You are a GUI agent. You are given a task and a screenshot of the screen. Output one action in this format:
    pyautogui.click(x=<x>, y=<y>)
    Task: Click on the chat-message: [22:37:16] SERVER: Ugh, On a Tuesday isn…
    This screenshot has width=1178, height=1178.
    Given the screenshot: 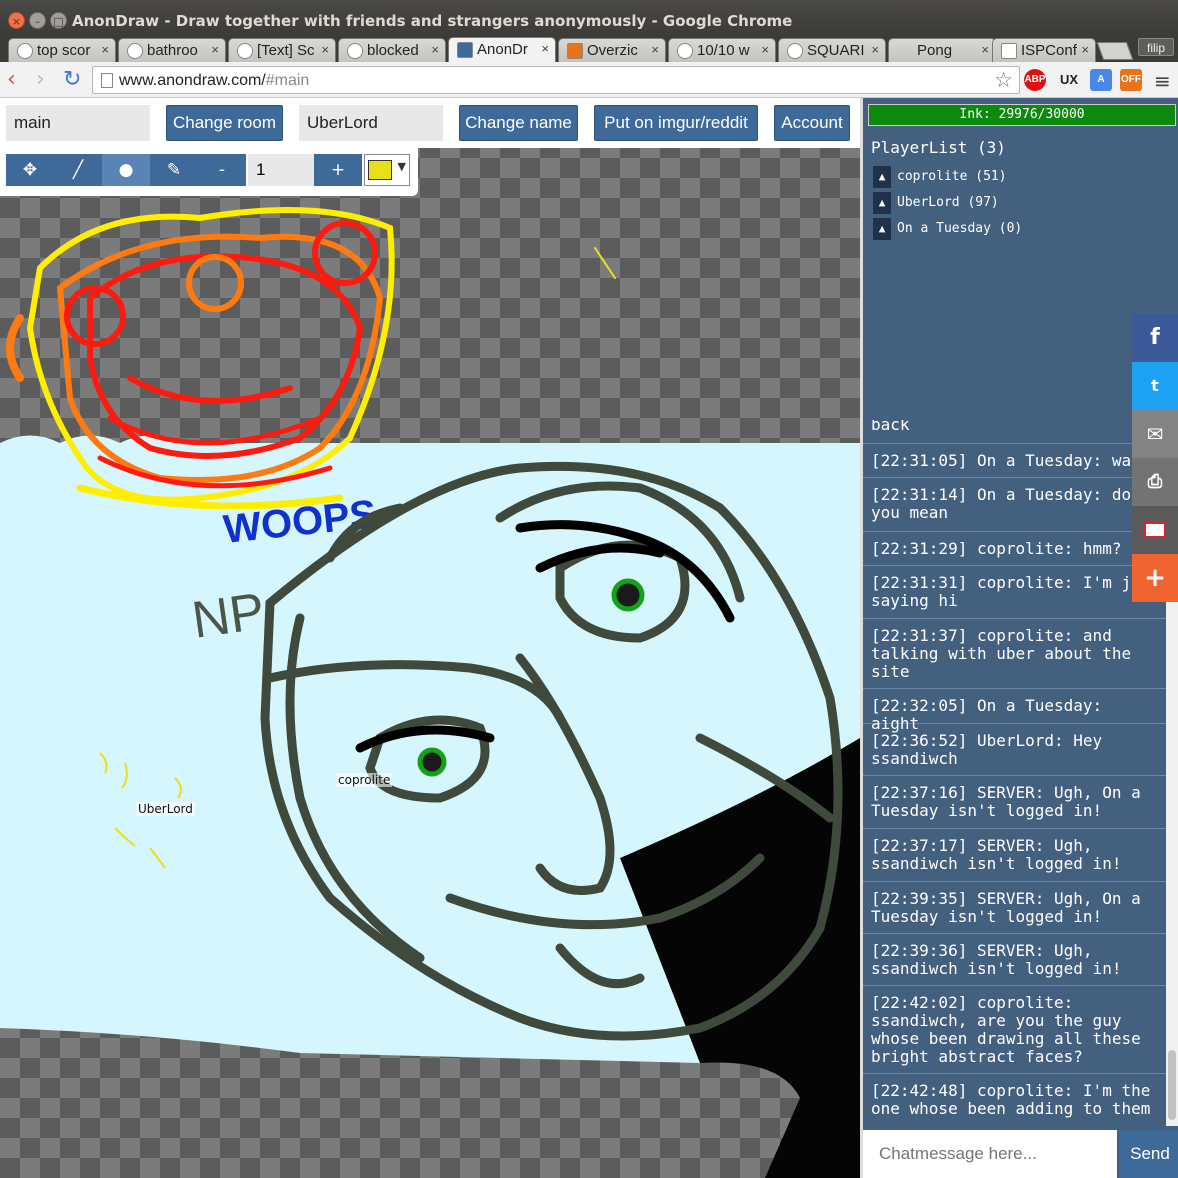 What is the action you would take?
    pyautogui.click(x=1014, y=802)
    